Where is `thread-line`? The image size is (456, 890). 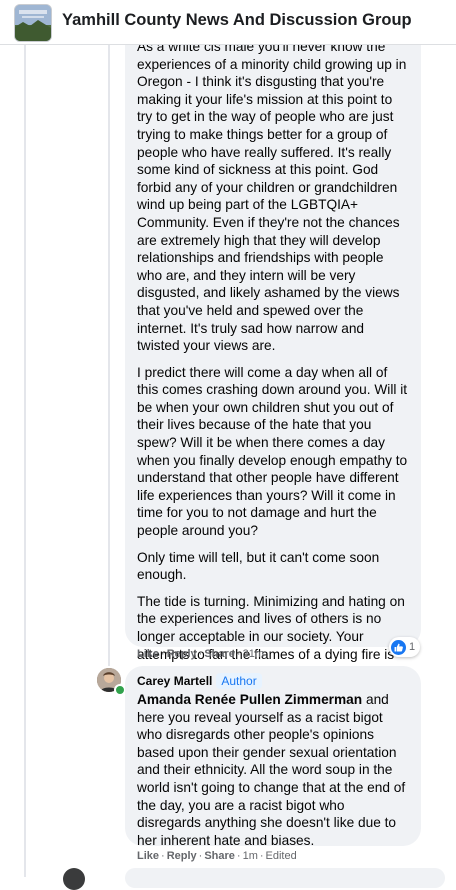
thread-line is located at coordinates (25, 460).